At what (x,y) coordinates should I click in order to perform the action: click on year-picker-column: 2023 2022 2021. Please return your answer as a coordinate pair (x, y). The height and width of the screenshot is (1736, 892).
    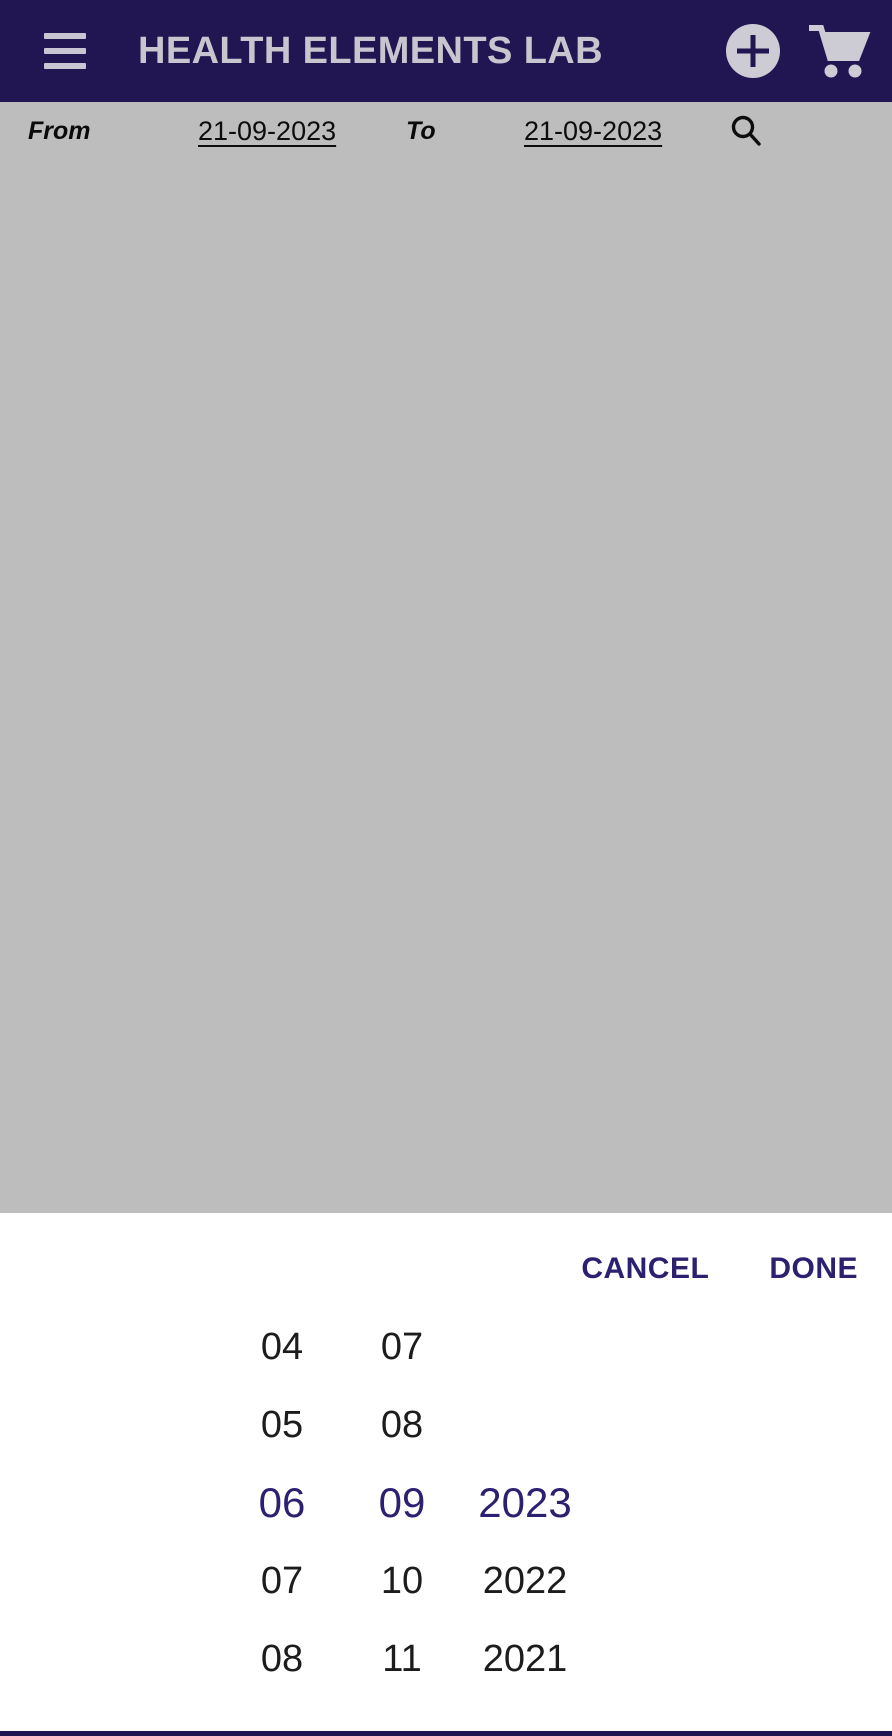
    Looking at the image, I should click on (525, 1525).